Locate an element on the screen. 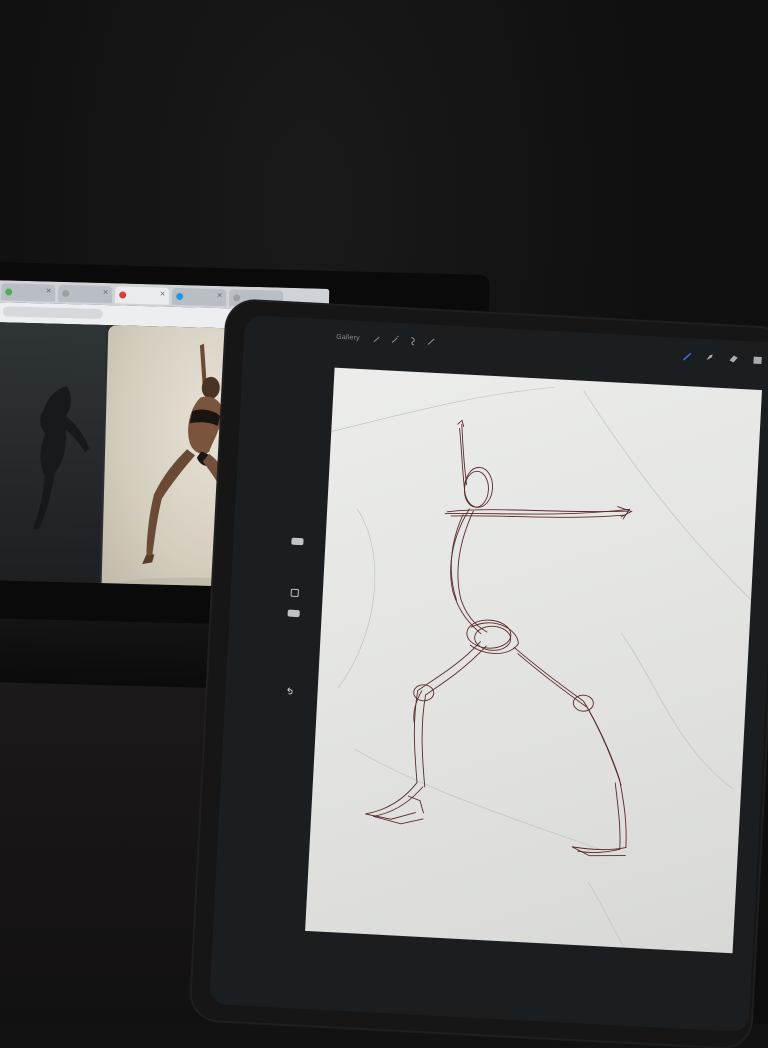  url-field is located at coordinates (52, 312).